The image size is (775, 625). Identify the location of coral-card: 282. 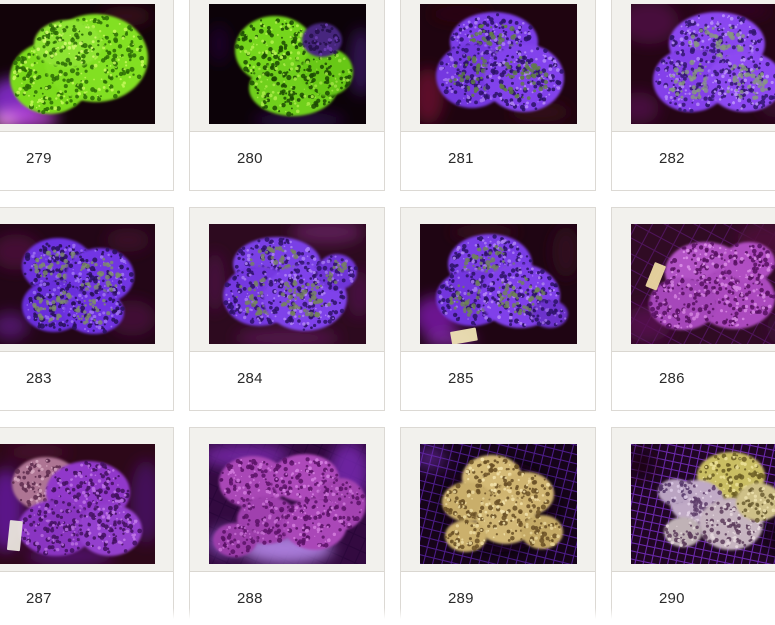
(693, 95).